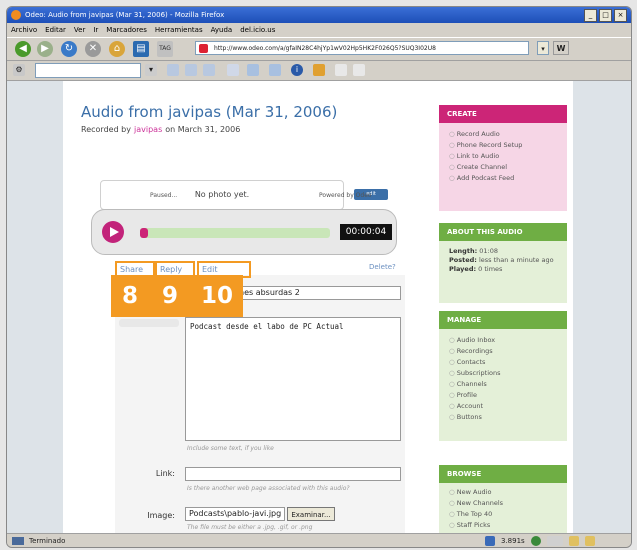 This screenshot has height=550, width=637. I want to click on time-display: 00:00:04, so click(366, 232).